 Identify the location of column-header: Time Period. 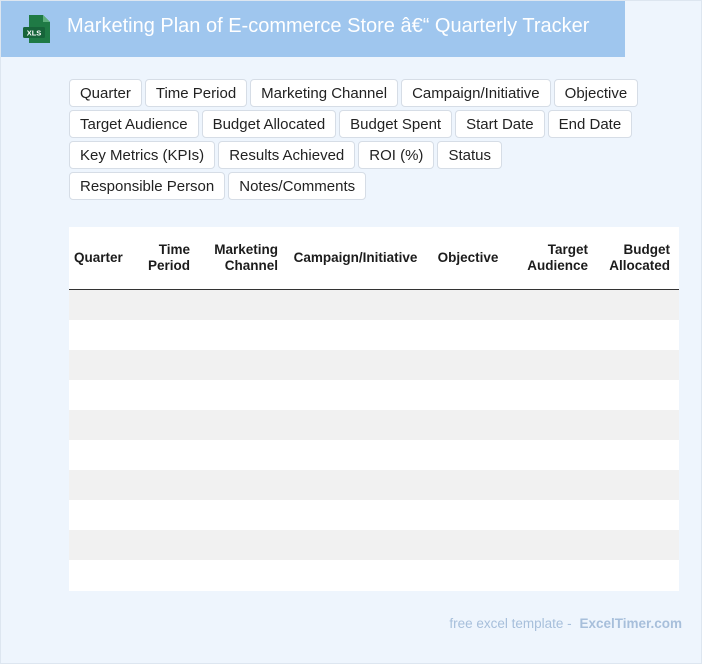
(166, 258).